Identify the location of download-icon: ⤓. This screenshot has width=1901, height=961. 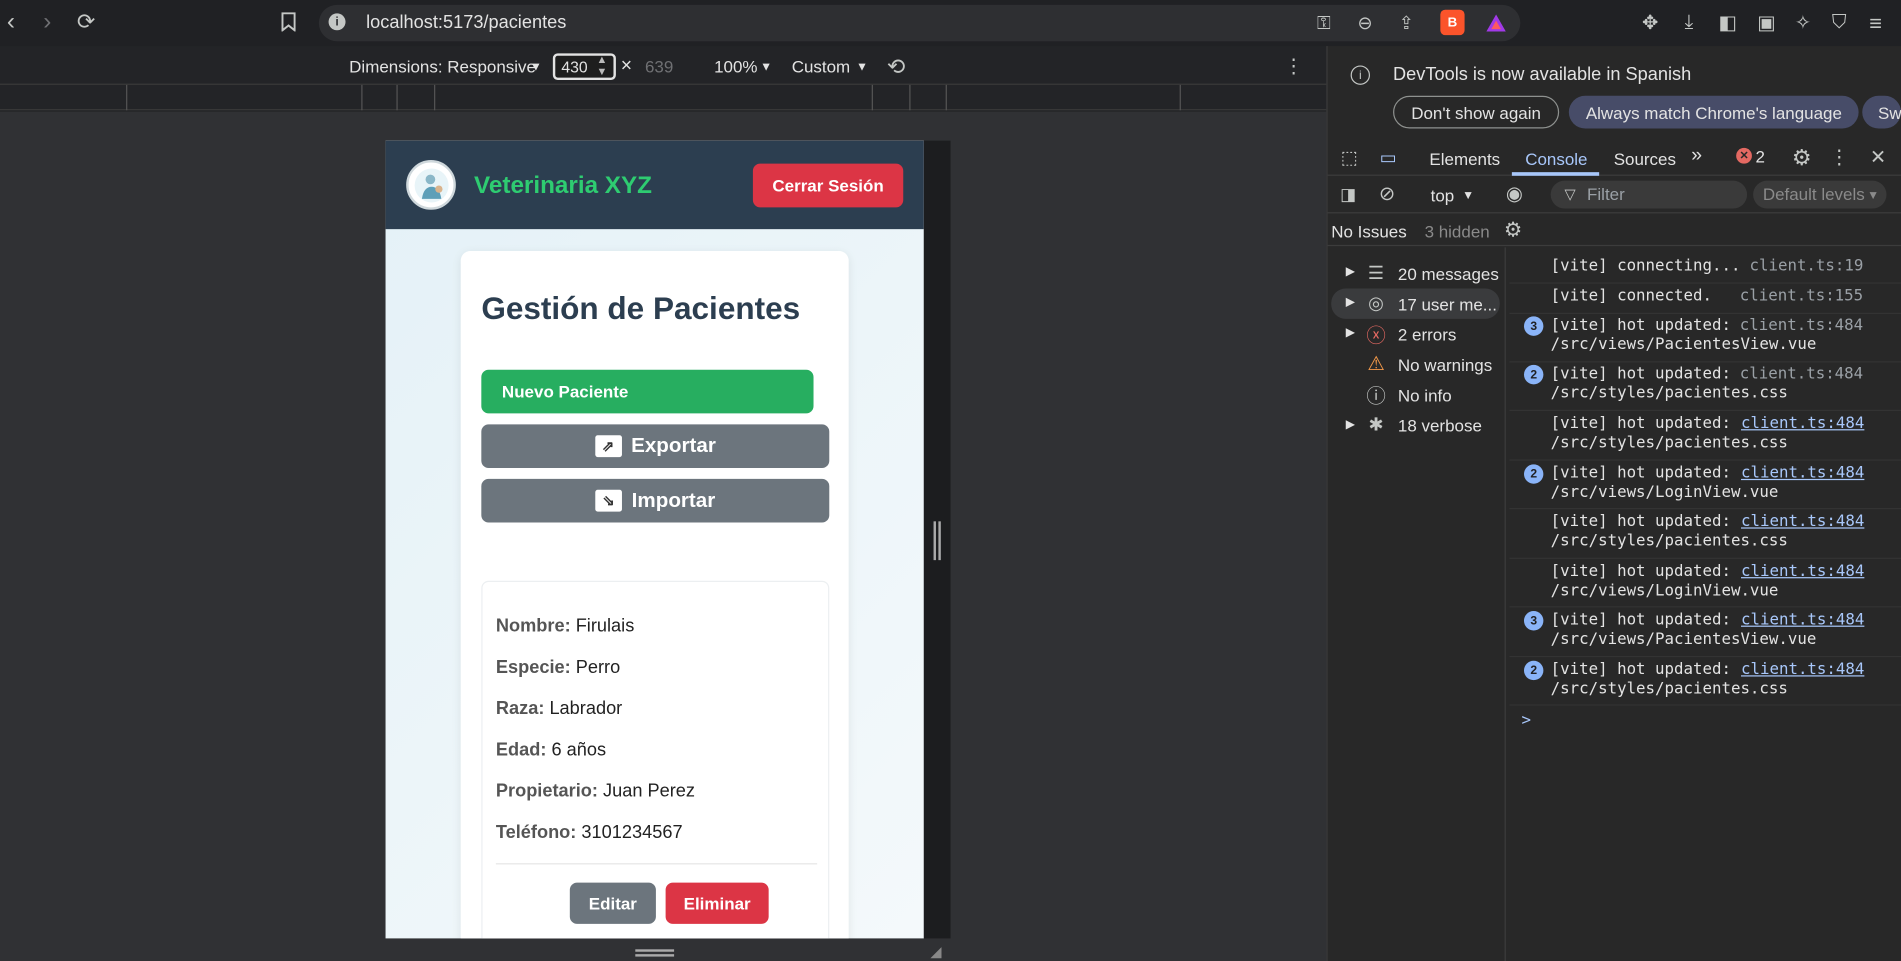
(1689, 23).